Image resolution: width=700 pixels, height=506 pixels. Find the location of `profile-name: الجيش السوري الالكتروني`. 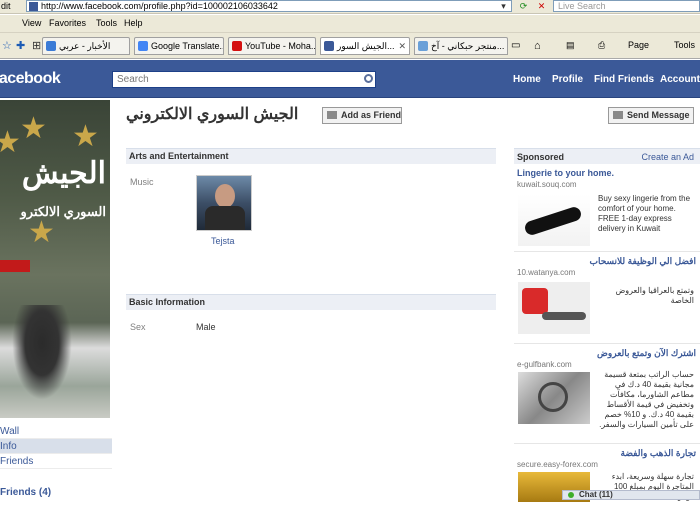

profile-name: الجيش السوري الالكتروني is located at coordinates (212, 114).